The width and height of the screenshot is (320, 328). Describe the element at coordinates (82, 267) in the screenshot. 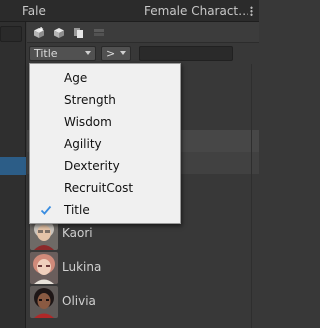

I see `character-name: Lukina` at that location.